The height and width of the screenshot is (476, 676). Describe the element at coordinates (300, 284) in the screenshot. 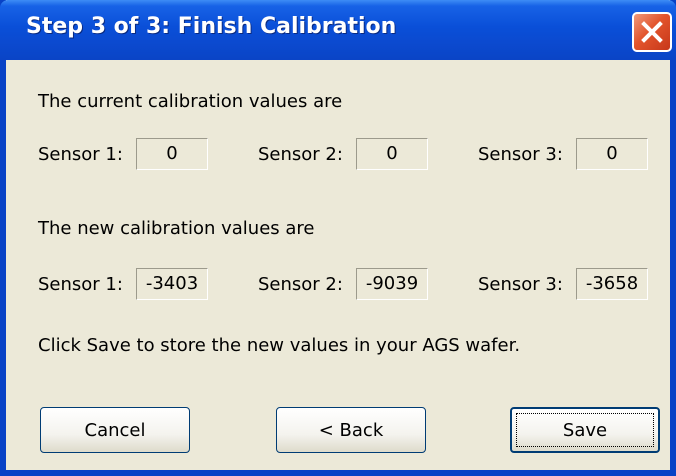

I see `new-sensor-2-label: Sensor 2:` at that location.